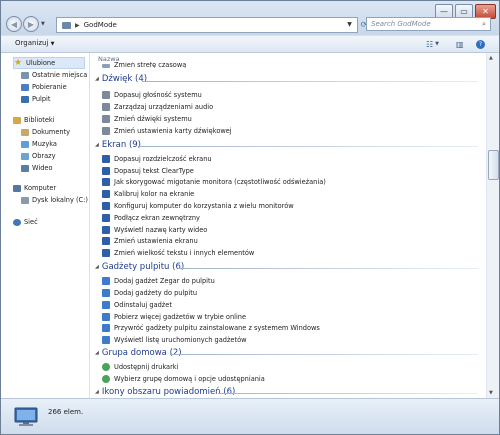  I want to click on view-options-button: ☷ ▼, so click(432, 44).